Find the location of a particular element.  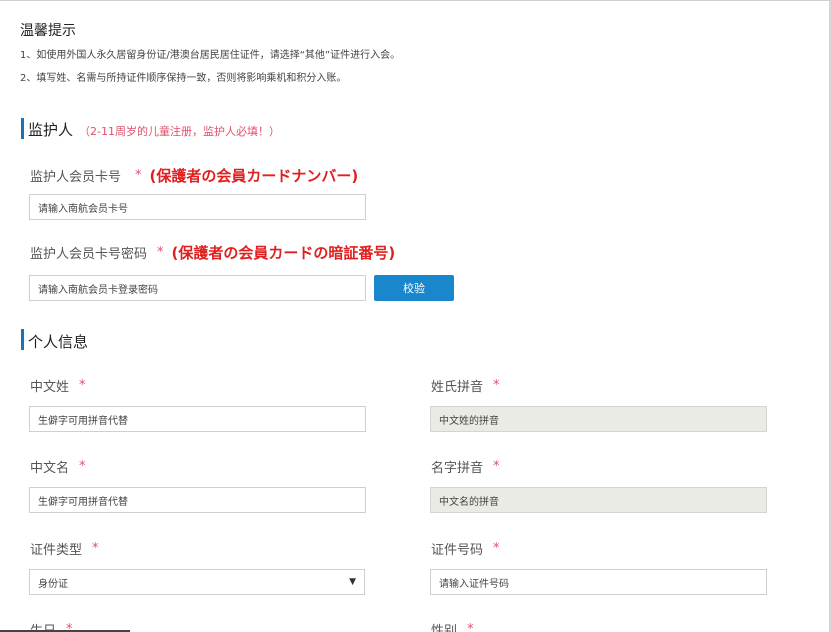

guardian-pwd-jp-note: (保護者の会員カードの暗証番号) is located at coordinates (283, 253).